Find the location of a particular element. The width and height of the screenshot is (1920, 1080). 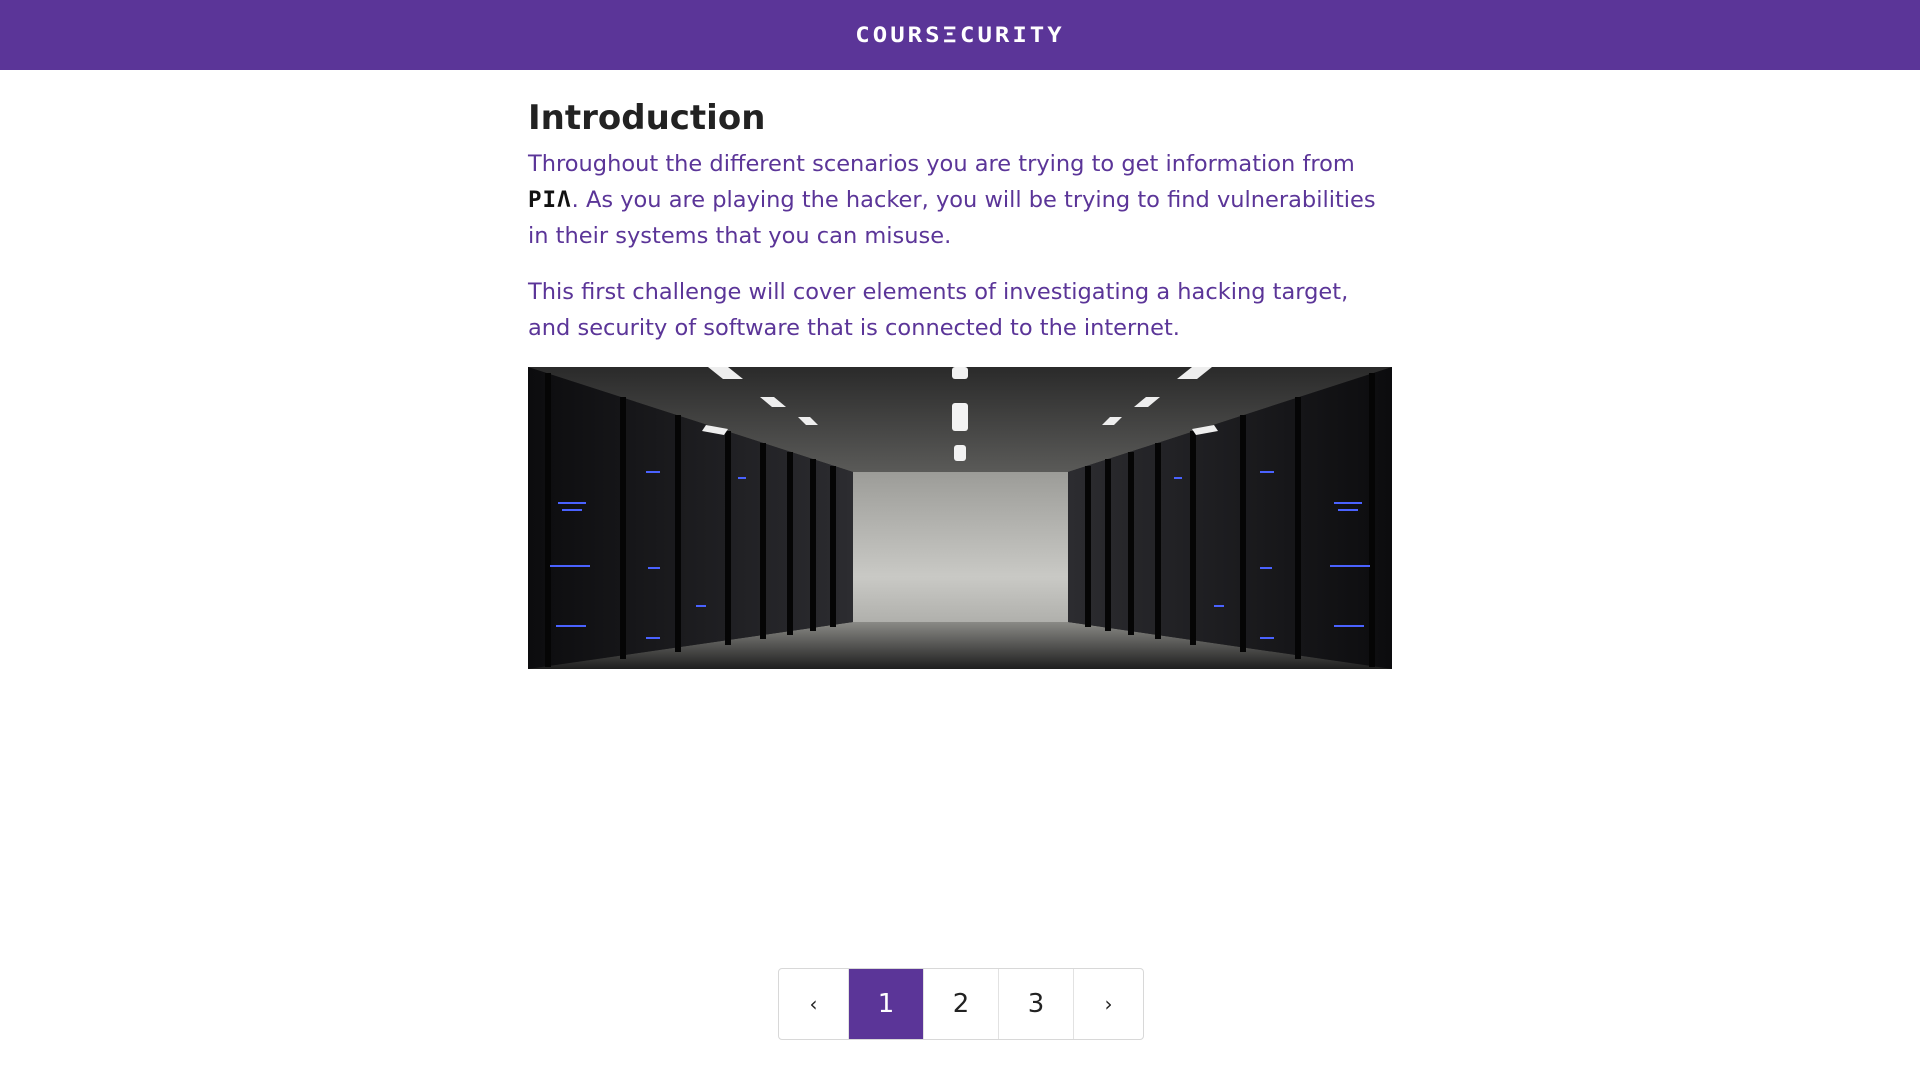

page-3-button: 3 is located at coordinates (1036, 1004).